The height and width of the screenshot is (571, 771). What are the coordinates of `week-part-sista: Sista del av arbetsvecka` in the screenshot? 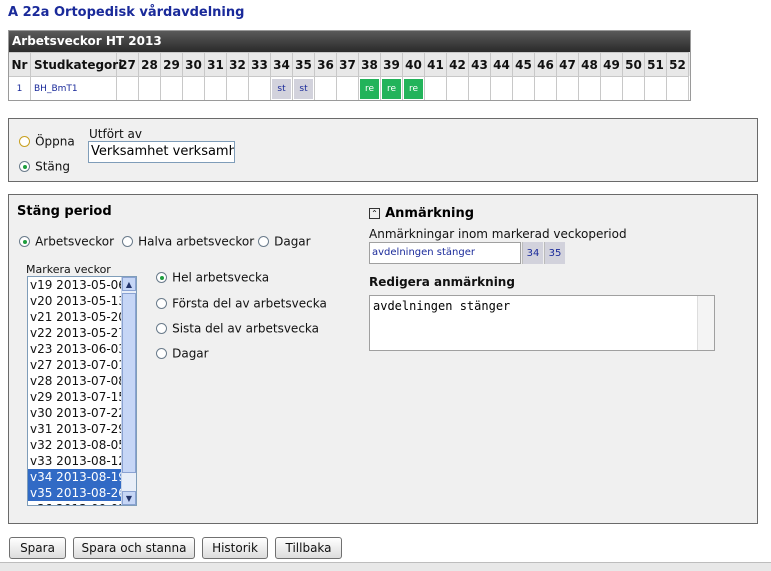 It's located at (237, 327).